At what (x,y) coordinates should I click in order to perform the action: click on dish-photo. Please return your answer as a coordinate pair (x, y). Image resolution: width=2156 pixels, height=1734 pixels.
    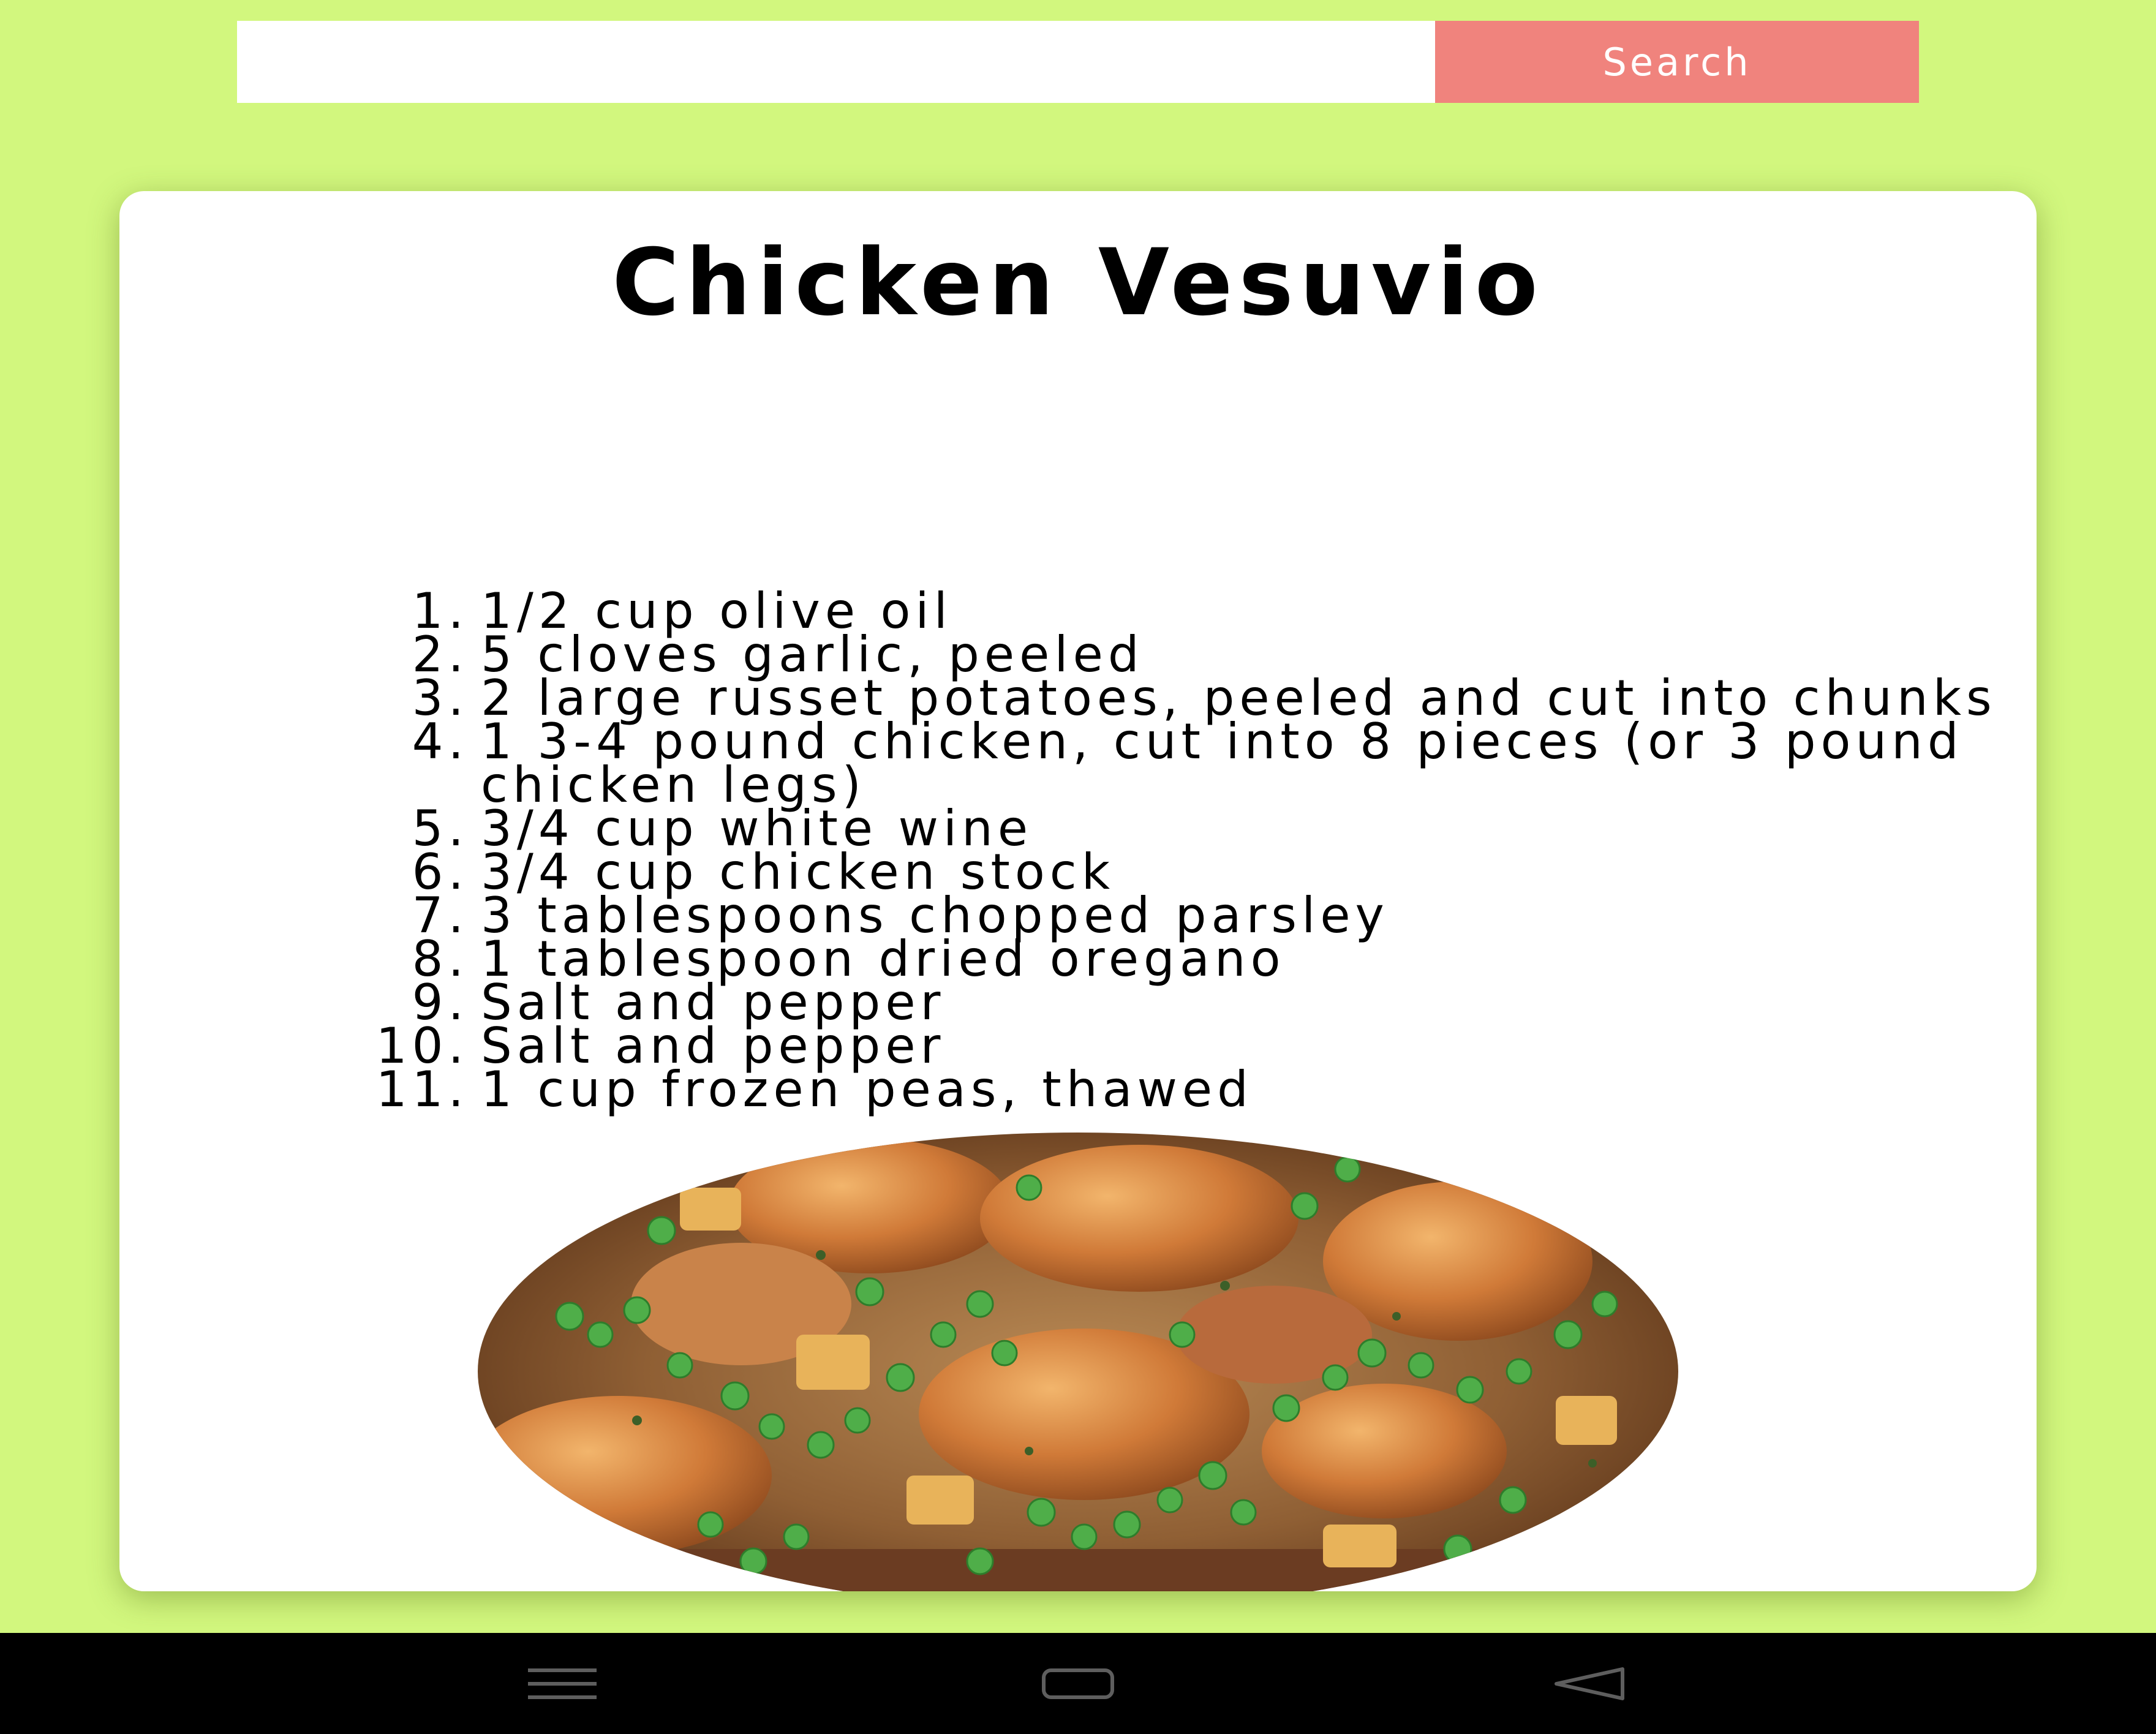
    Looking at the image, I should click on (1078, 1362).